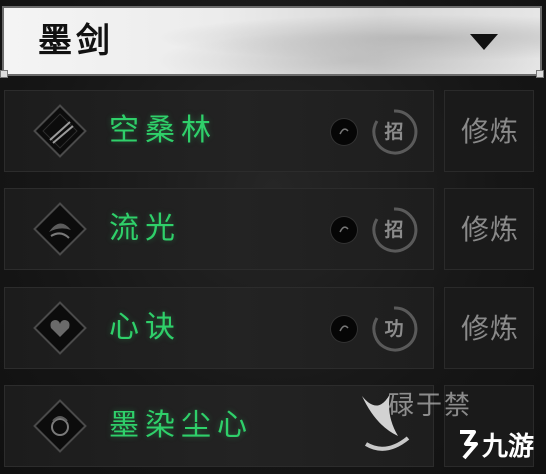  What do you see at coordinates (430, 406) in the screenshot?
I see `watermark-partial-text: 碌于禁` at bounding box center [430, 406].